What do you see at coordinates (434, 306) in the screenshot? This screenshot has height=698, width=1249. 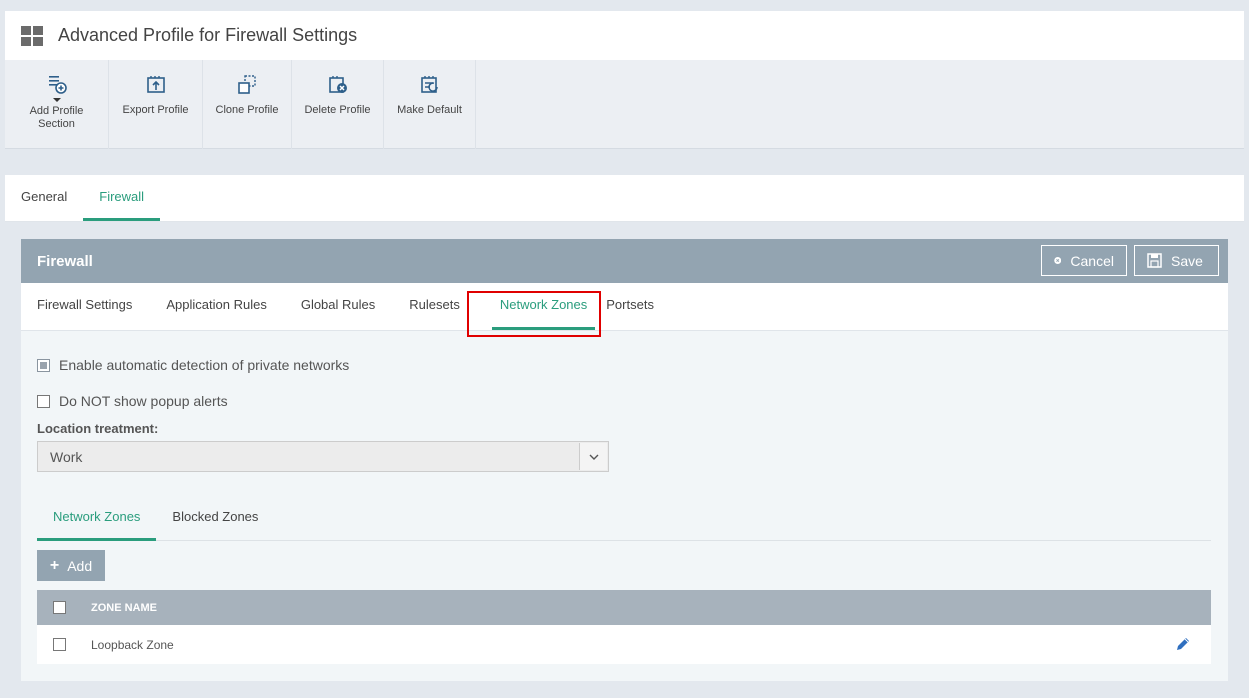 I see `tab-rulesets: Rulesets` at bounding box center [434, 306].